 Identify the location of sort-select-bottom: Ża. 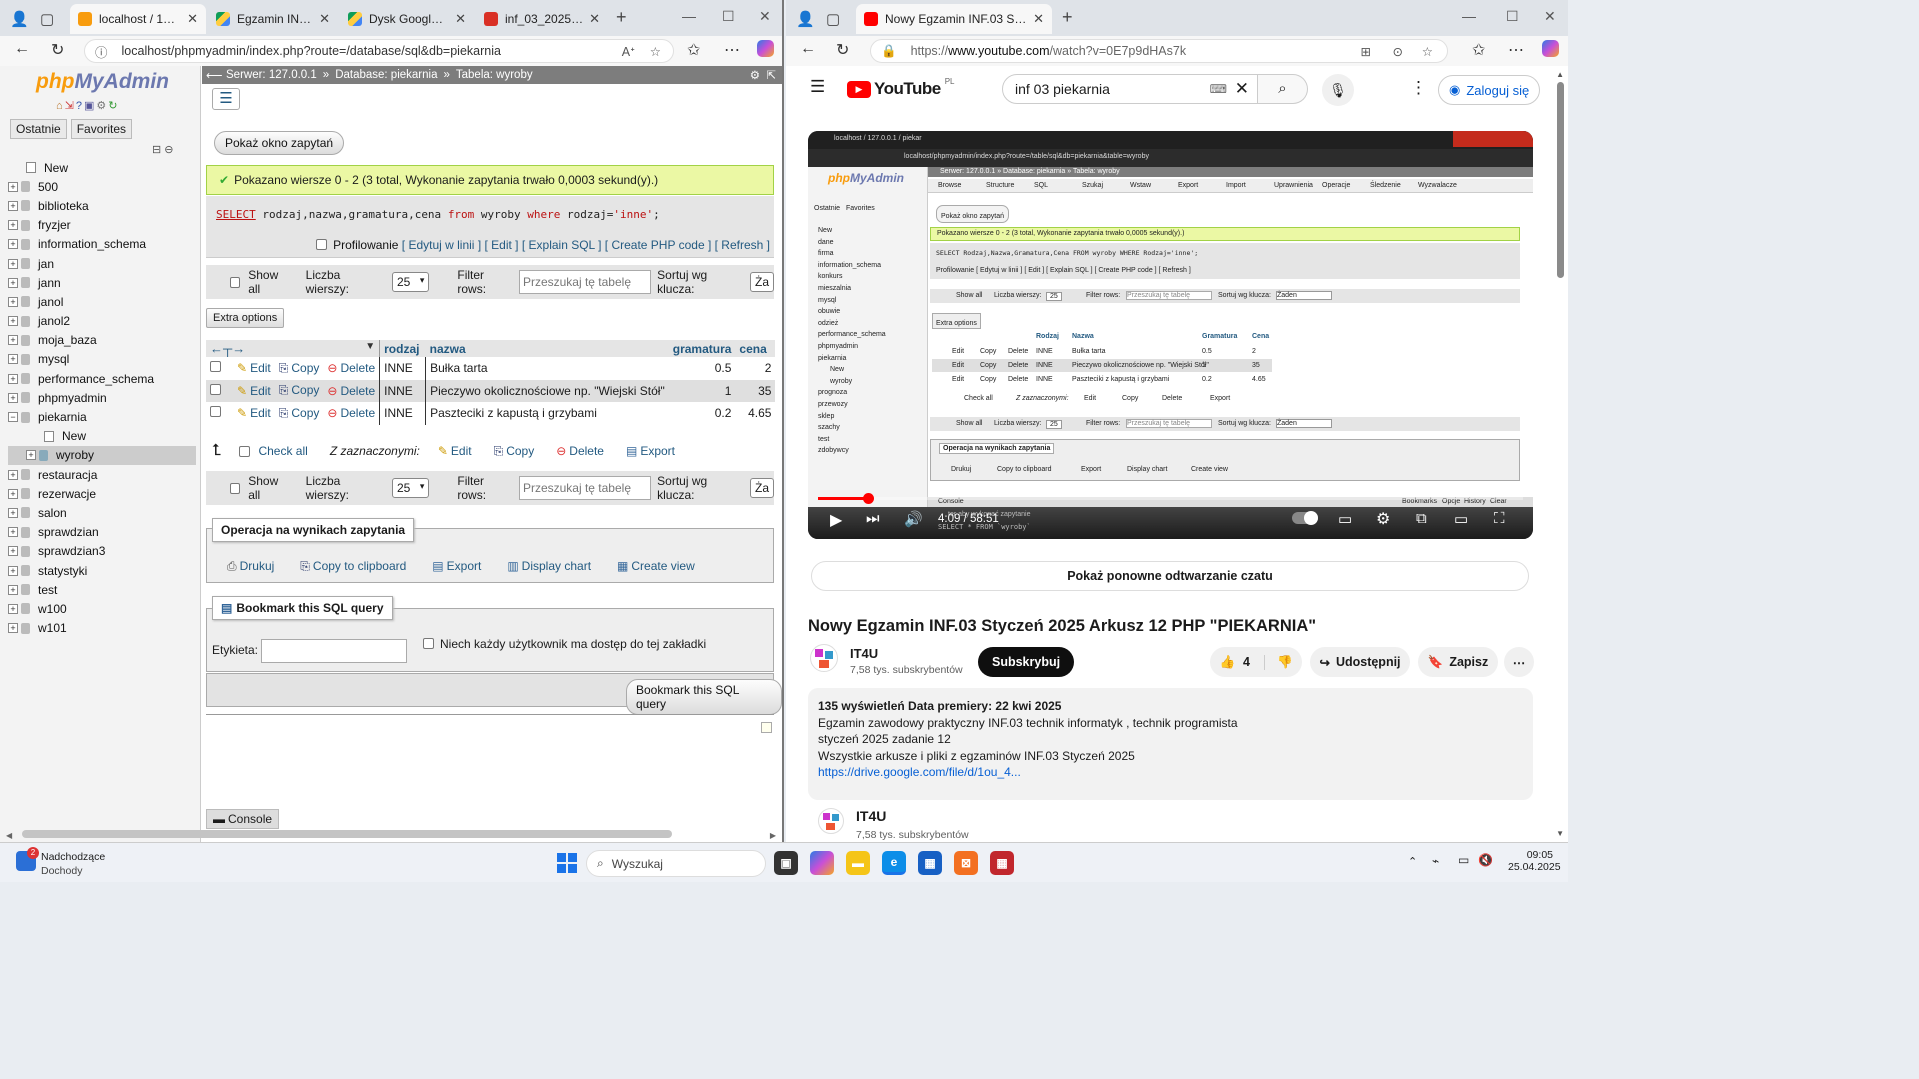
(761, 488).